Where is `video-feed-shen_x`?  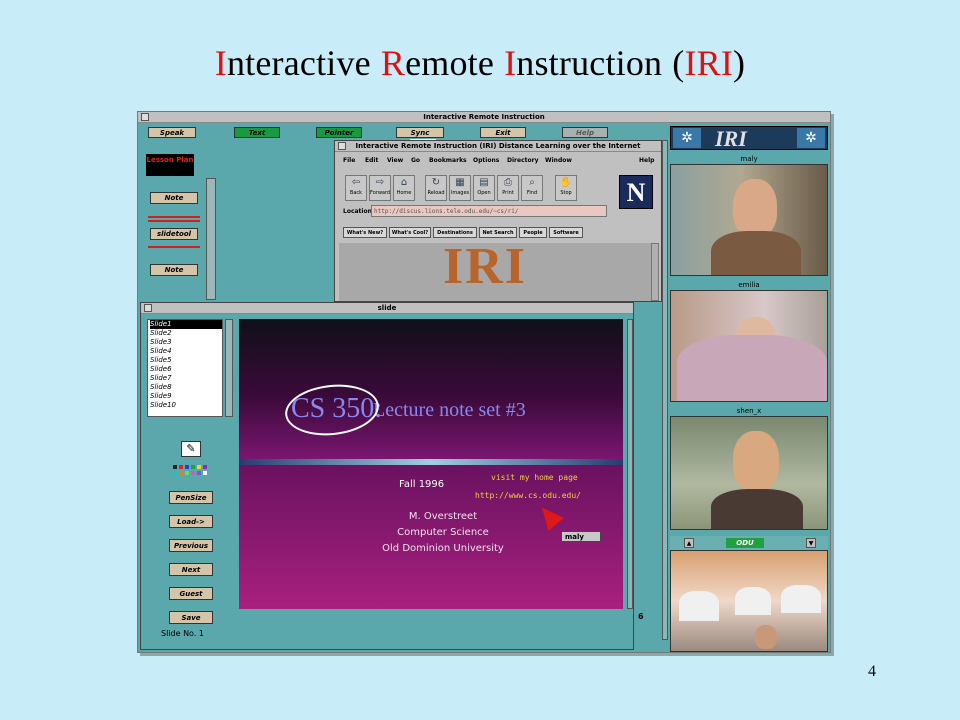
video-feed-shen_x is located at coordinates (749, 473).